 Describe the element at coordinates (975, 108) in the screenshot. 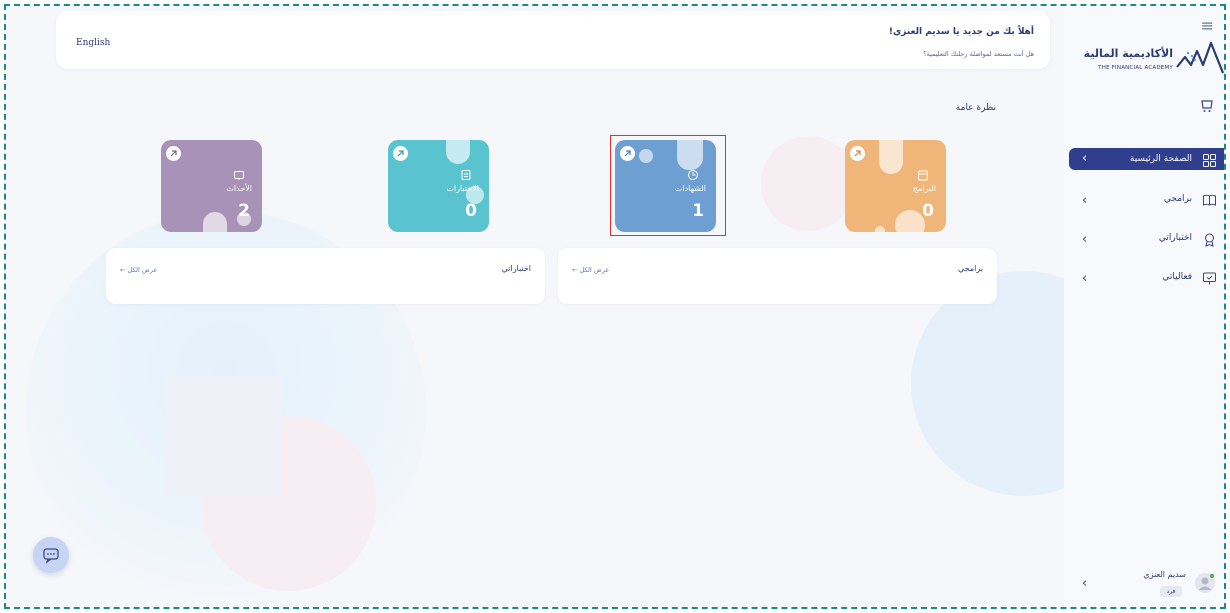

I see `page-title: نظرة عامة` at that location.